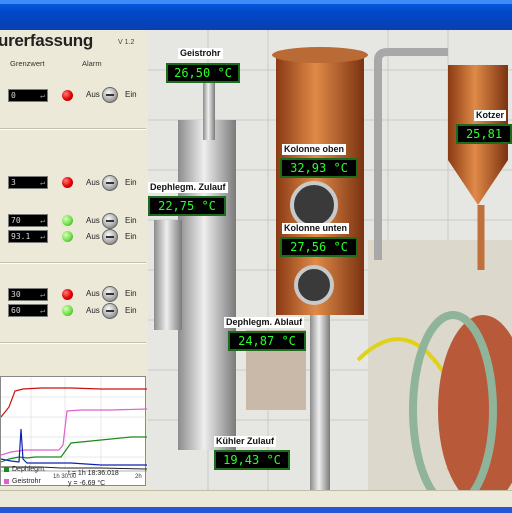 Image resolution: width=512 pixels, height=513 pixels. Describe the element at coordinates (188, 187) in the screenshot. I see `sensor-label-dephlegm-zulauf: Dephlegm. Zulauf` at that location.